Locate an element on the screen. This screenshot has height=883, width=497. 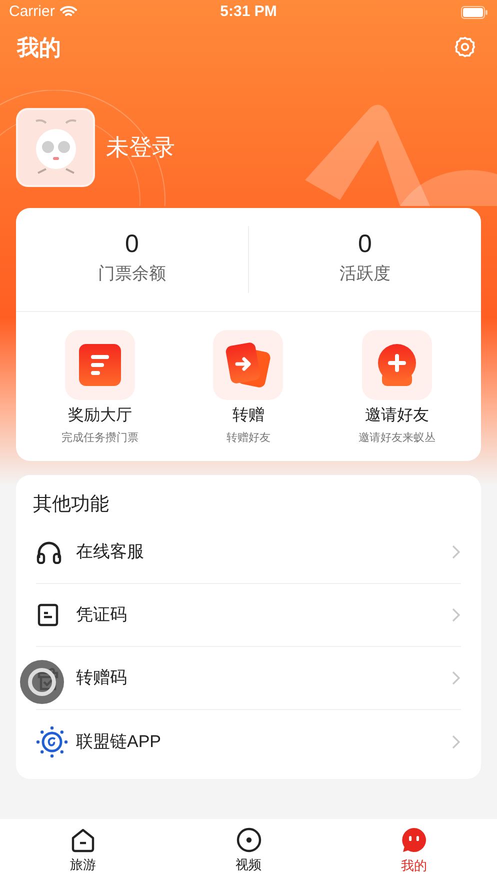
tab: 我的 is located at coordinates (414, 851).